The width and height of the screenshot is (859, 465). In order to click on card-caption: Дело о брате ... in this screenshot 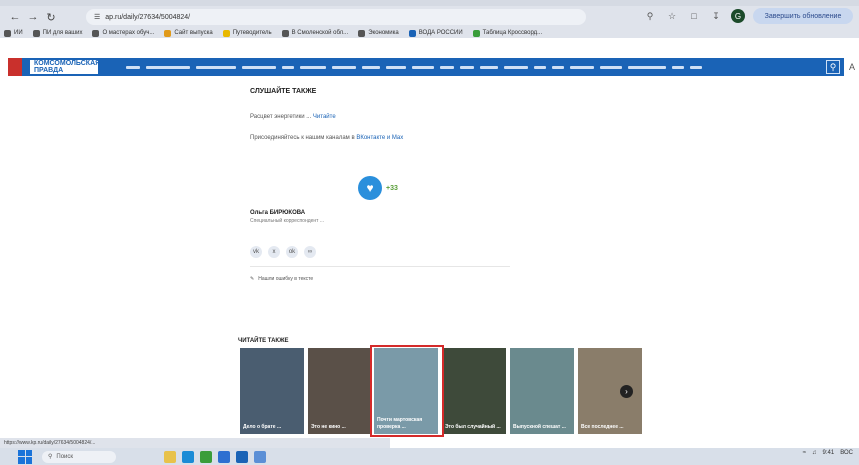, I will do `click(262, 427)`.